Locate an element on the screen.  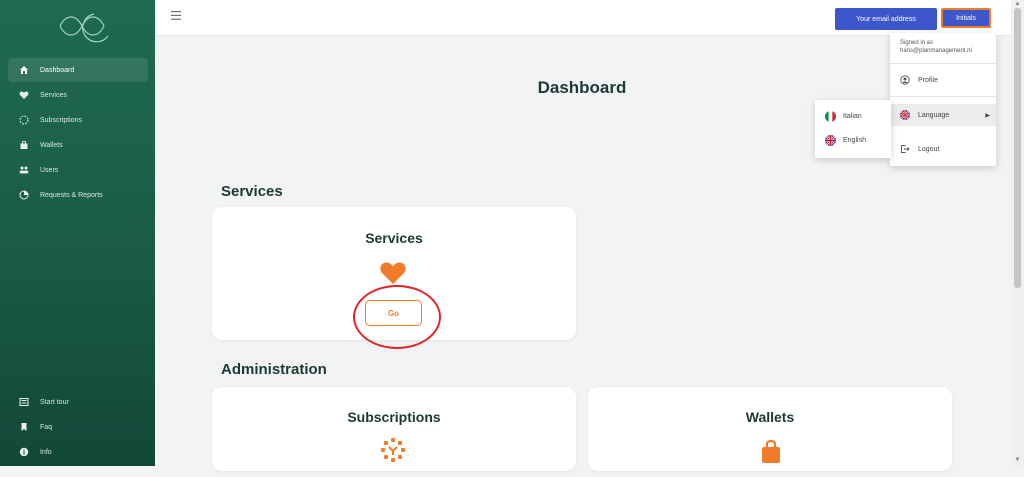
menu-item-label: Language is located at coordinates (934, 115).